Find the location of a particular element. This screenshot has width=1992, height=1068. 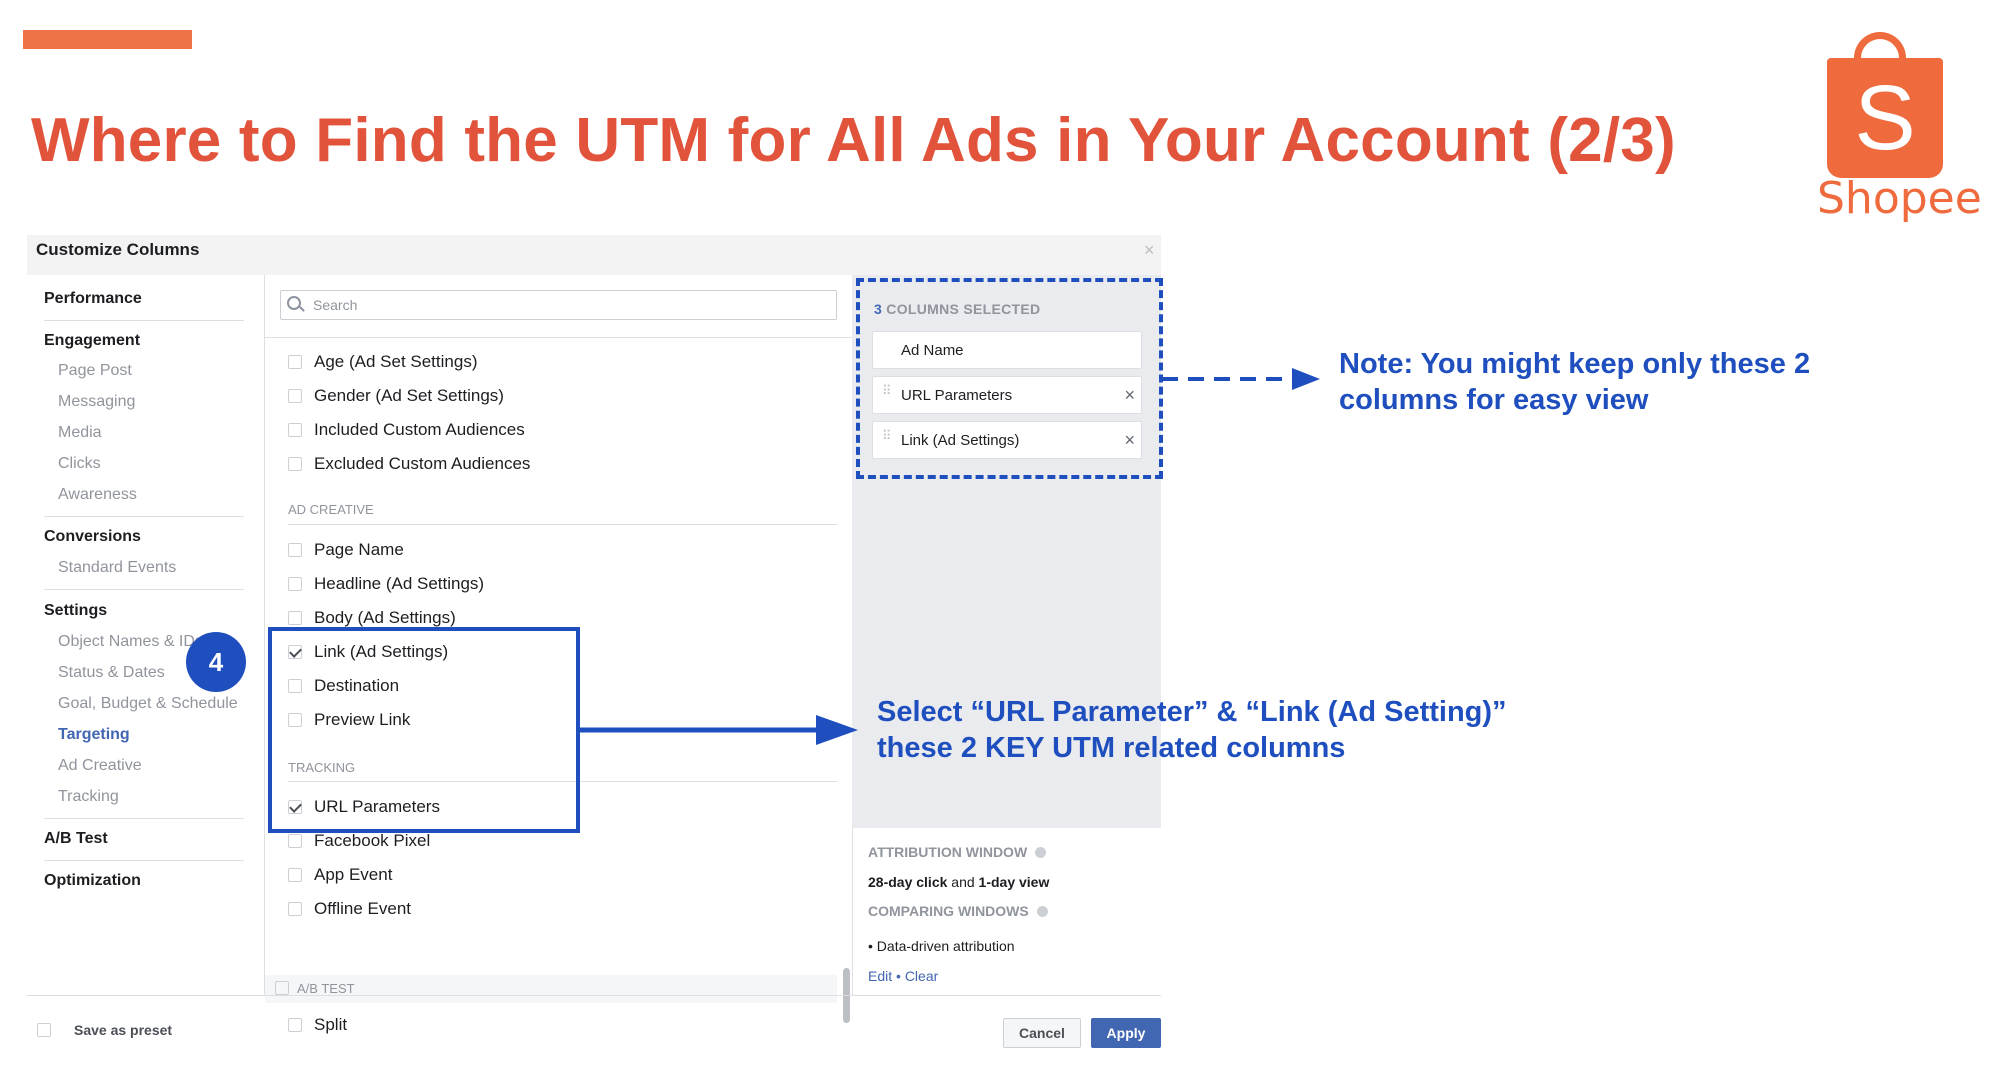

shopee-logo: S Shopee is located at coordinates (1899, 126).